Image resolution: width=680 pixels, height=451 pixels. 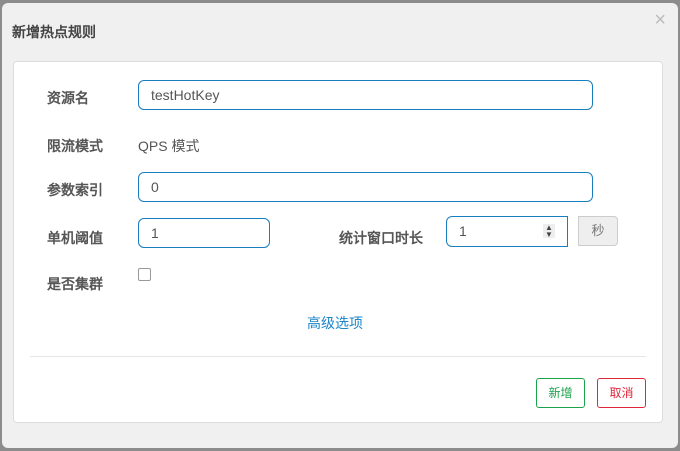 I want to click on divider, so click(x=338, y=356).